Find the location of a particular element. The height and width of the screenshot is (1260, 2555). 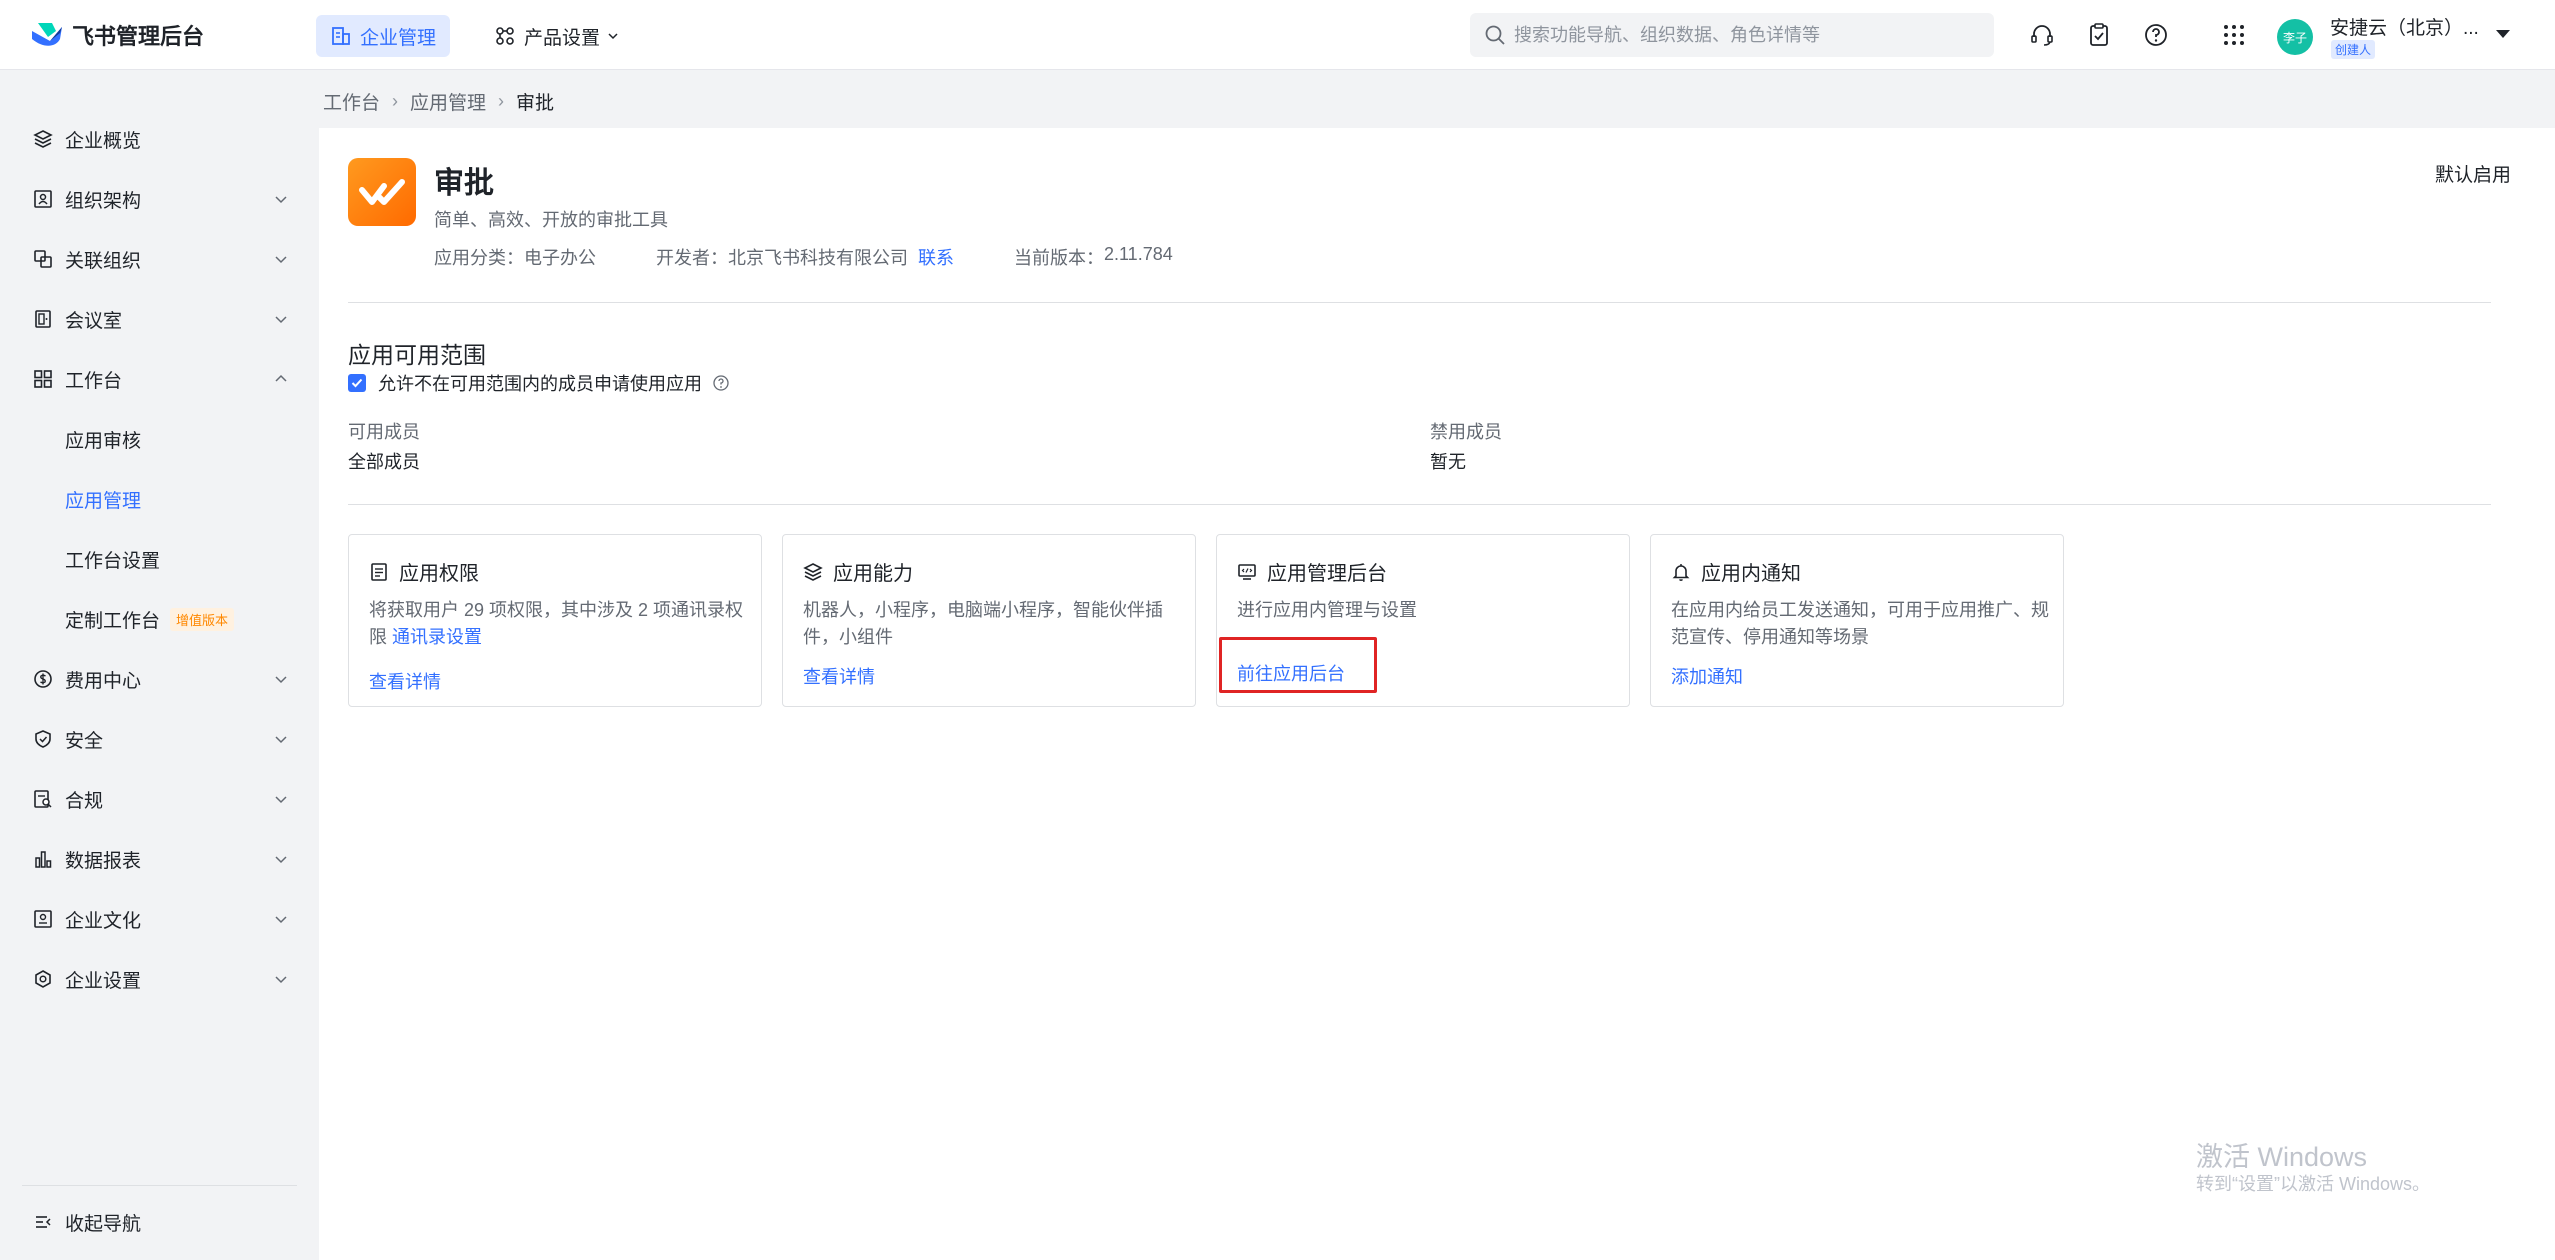

sidebar-item-compliance: 合规 is located at coordinates (157, 799).